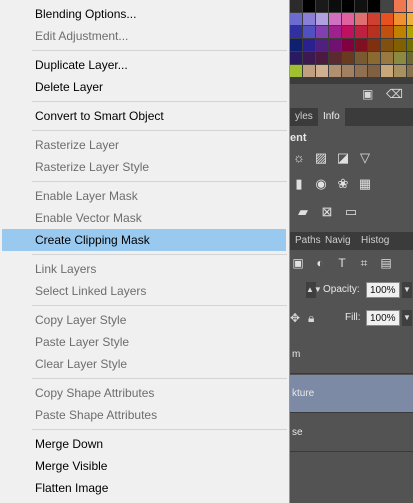 This screenshot has width=413, height=503. Describe the element at coordinates (351, 394) in the screenshot. I see `layer-row: kture` at that location.